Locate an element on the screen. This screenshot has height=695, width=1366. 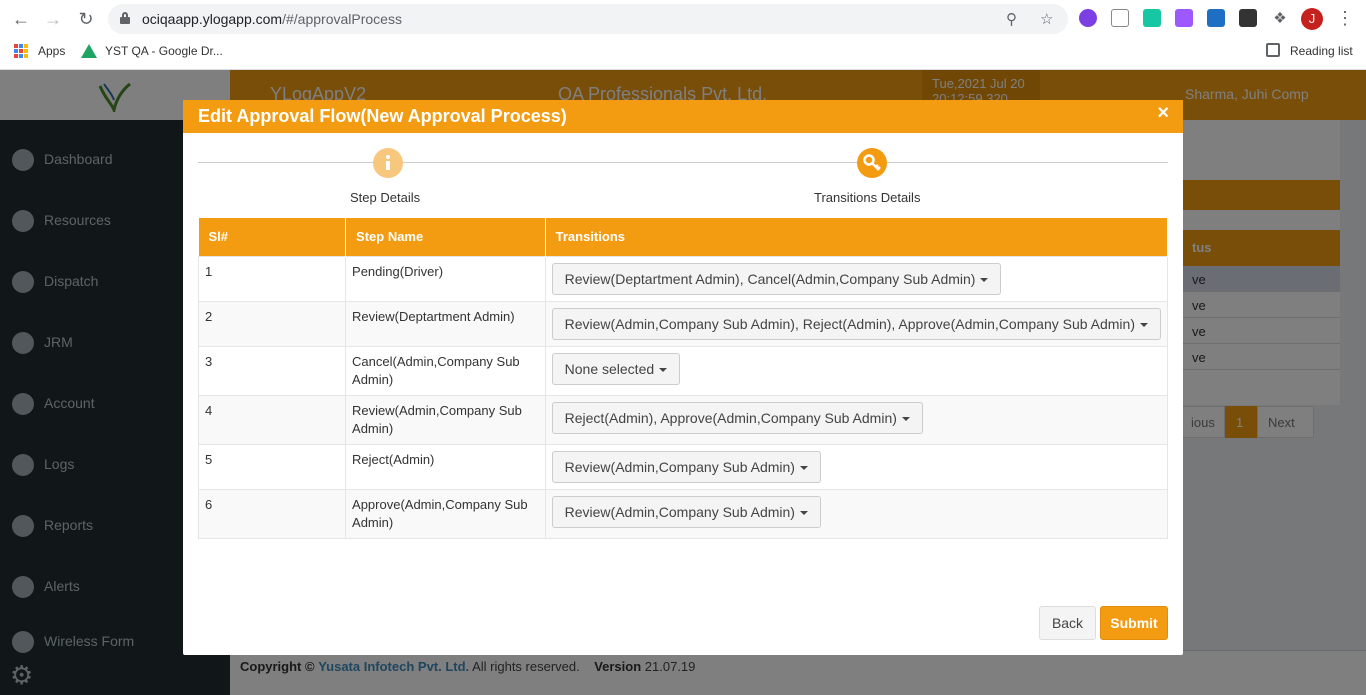
row-number: 1 is located at coordinates (272, 278).